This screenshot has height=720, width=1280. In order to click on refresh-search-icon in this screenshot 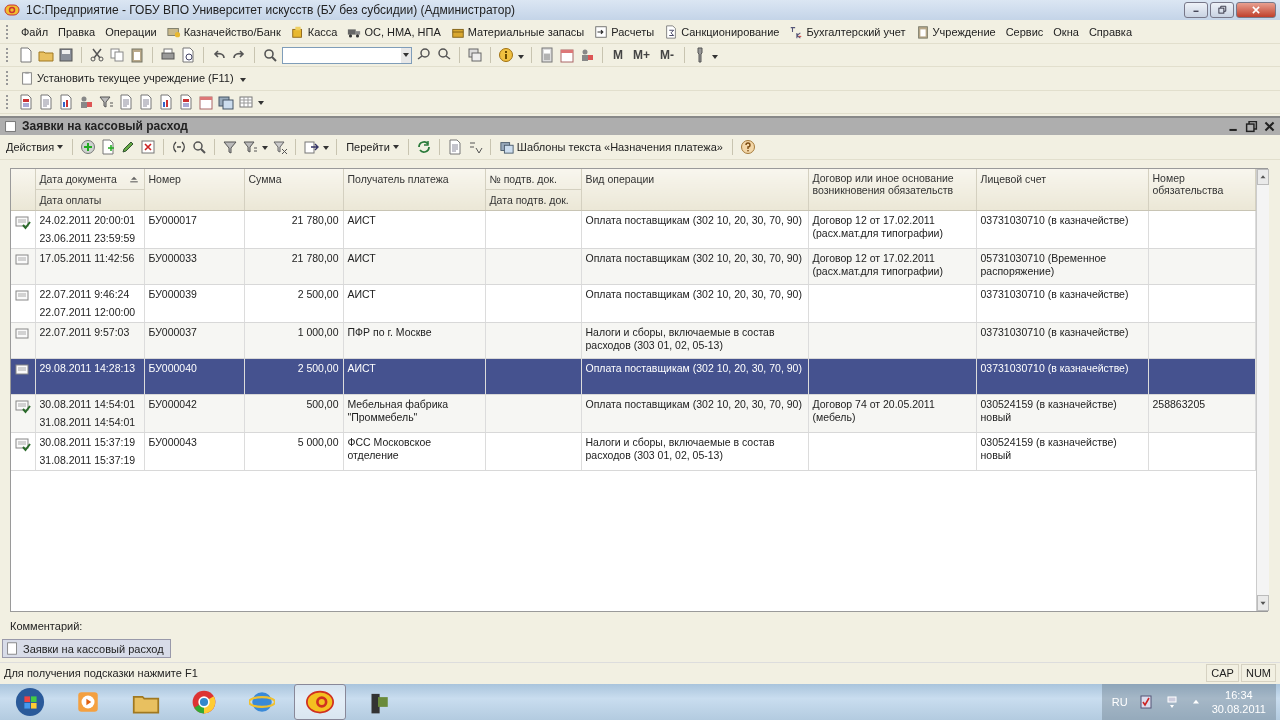, I will do `click(199, 146)`.